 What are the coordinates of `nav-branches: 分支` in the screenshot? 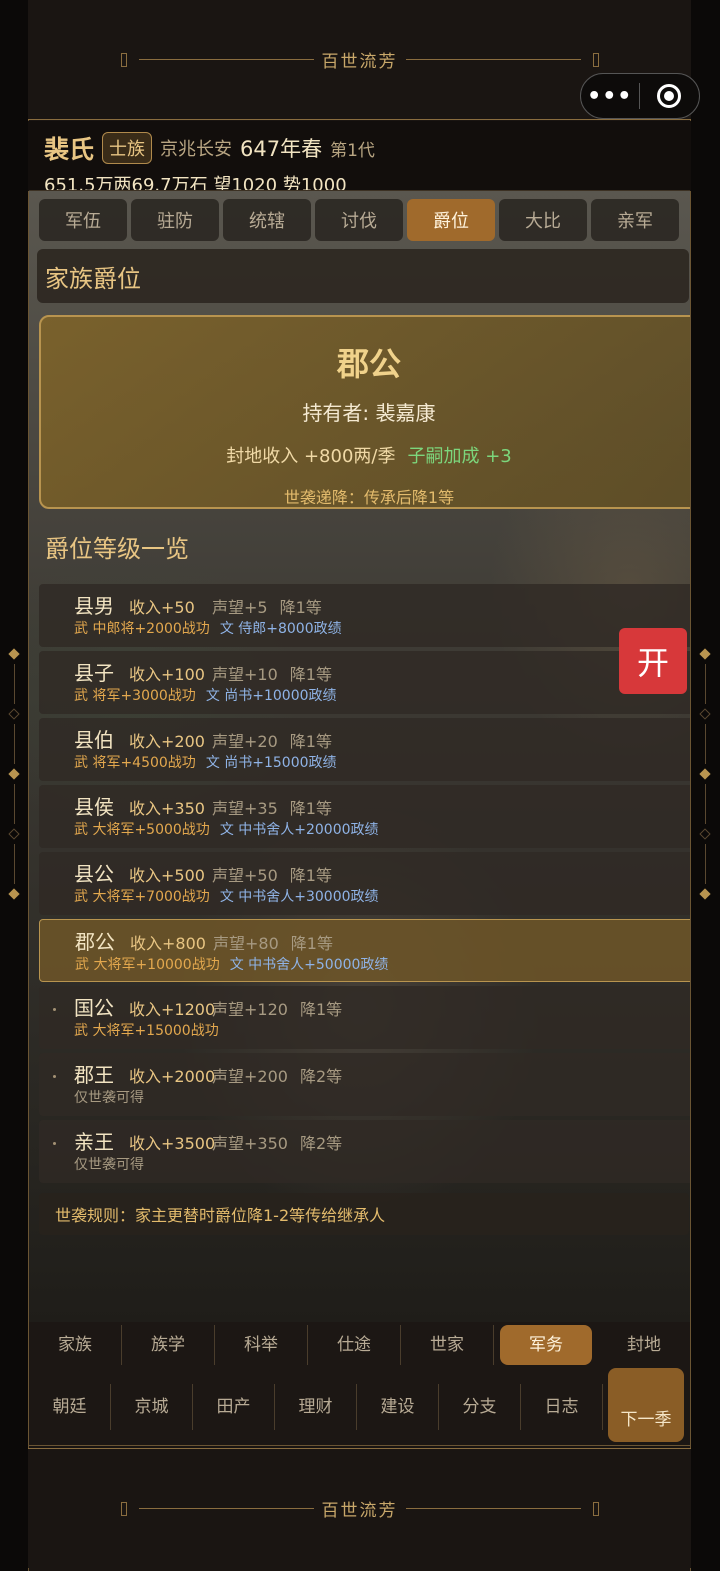 It's located at (480, 1406).